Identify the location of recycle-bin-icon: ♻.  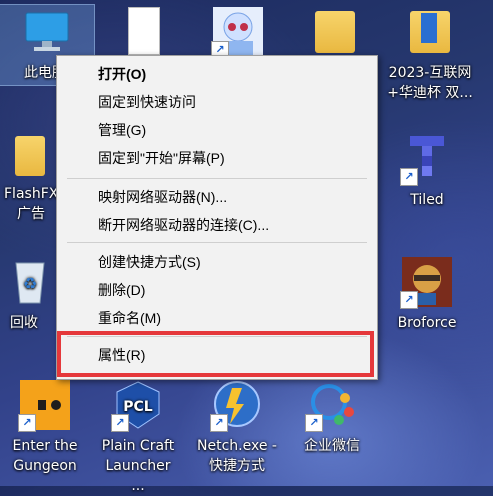
(30, 282).